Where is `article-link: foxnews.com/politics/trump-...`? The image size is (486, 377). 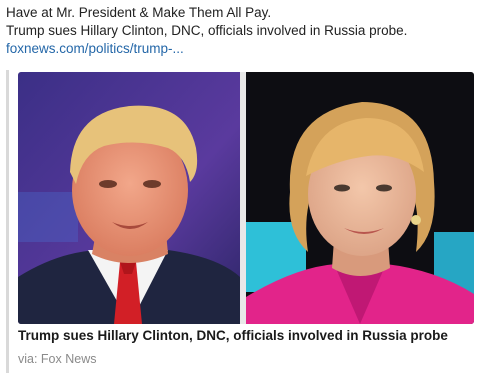 article-link: foxnews.com/politics/trump-... is located at coordinates (243, 49).